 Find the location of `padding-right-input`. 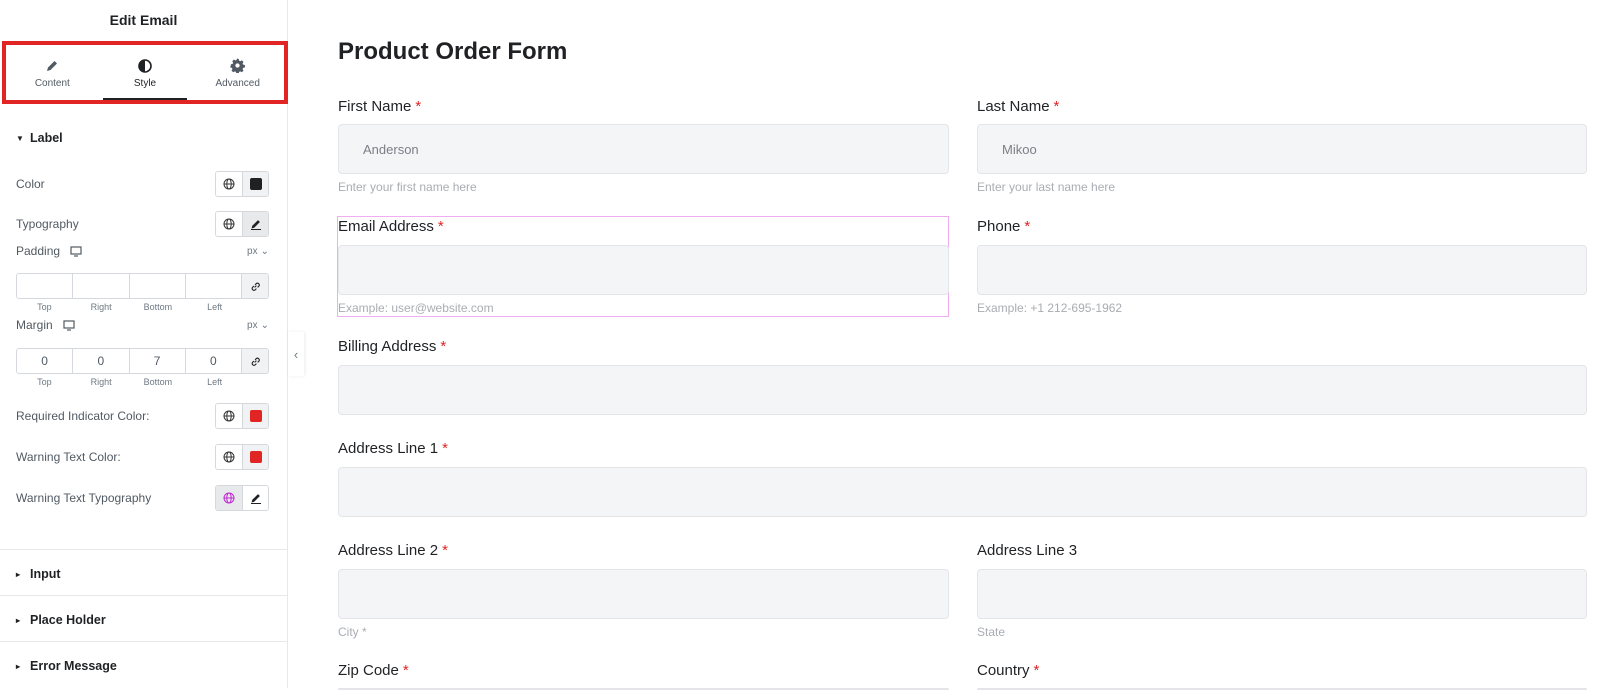

padding-right-input is located at coordinates (101, 286).